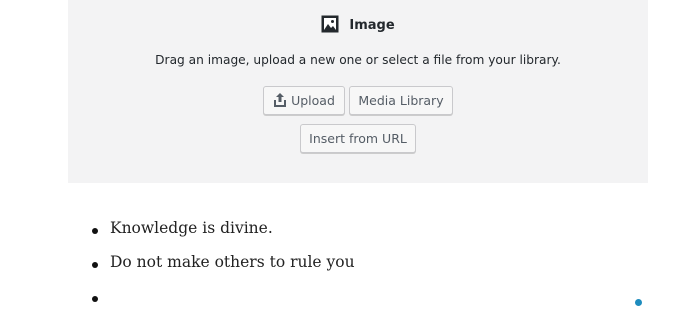 The image size is (691, 326). What do you see at coordinates (280, 100) in the screenshot?
I see `upload-icon` at bounding box center [280, 100].